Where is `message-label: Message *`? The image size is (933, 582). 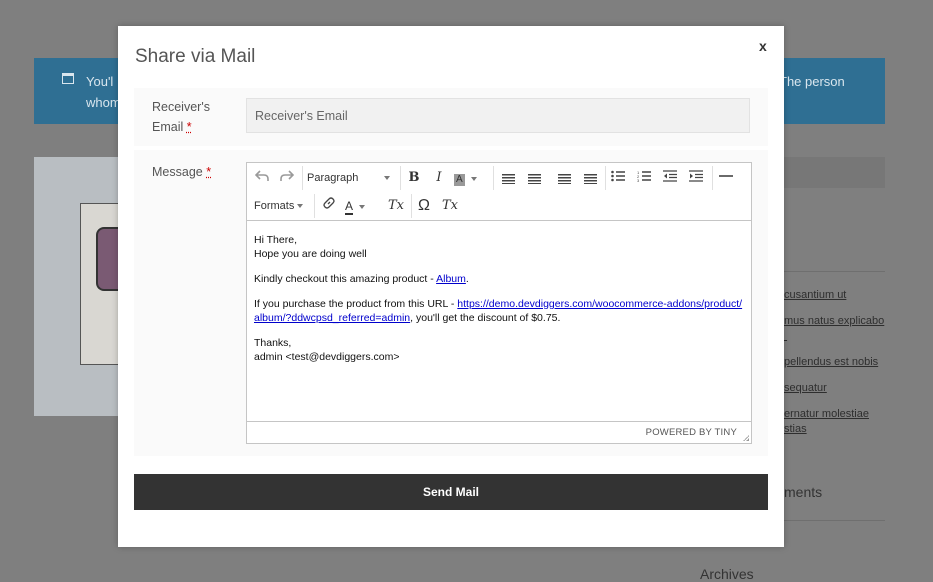 message-label: Message * is located at coordinates (182, 172).